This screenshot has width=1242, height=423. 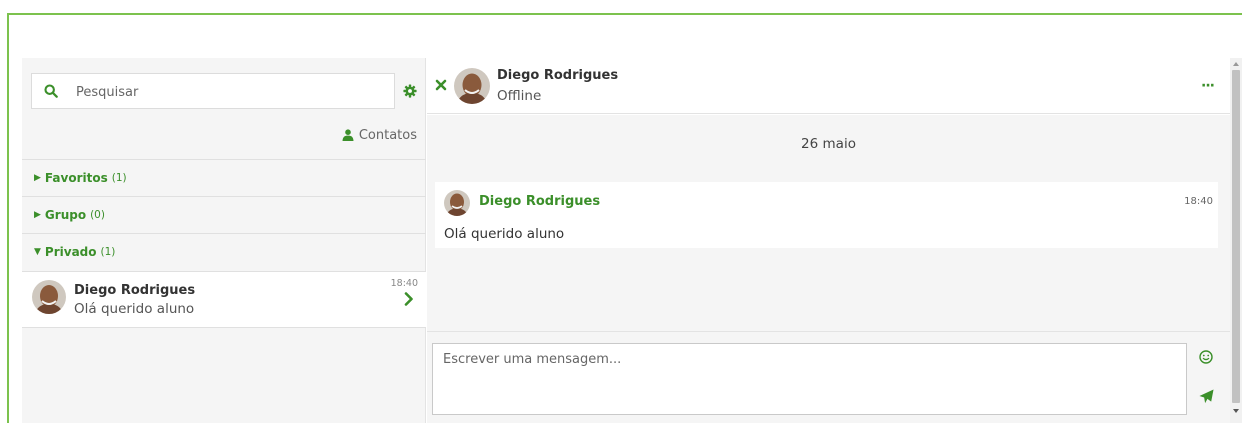 I want to click on section-privado: ▼ Privado (1), so click(x=224, y=251).